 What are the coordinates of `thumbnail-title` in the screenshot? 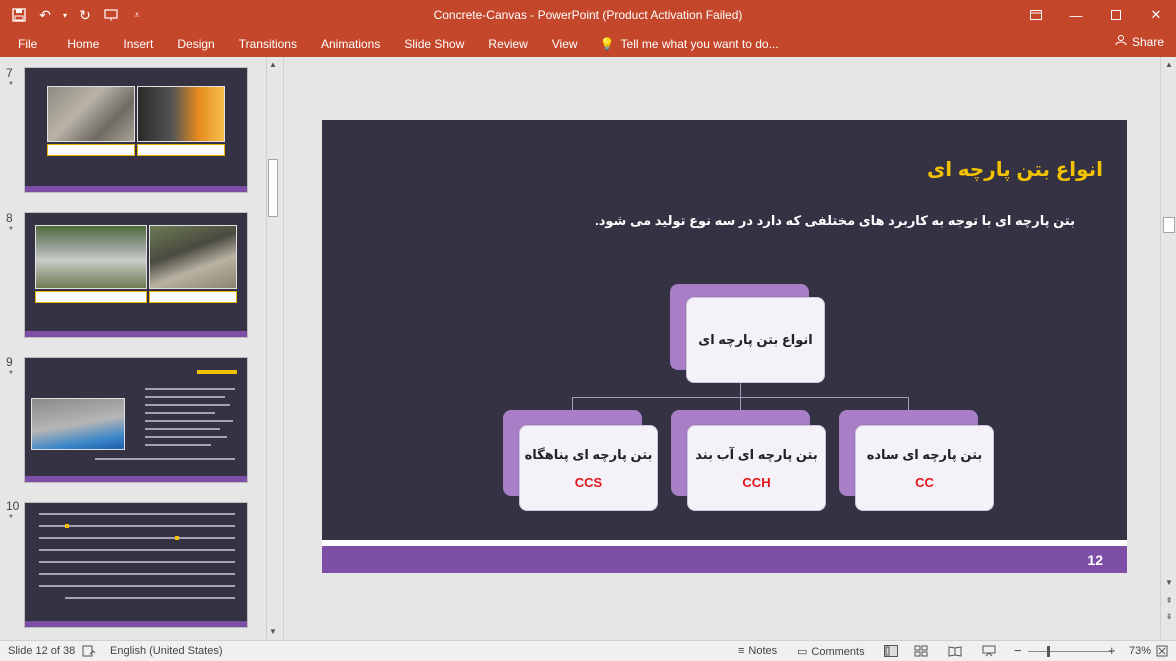 It's located at (217, 372).